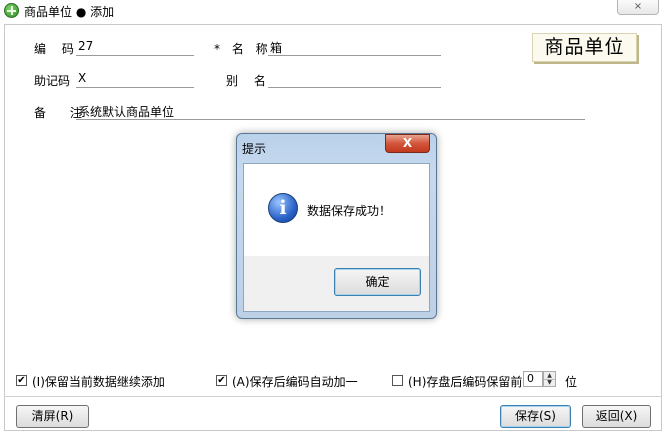  I want to click on code-label: 编 码, so click(57, 49).